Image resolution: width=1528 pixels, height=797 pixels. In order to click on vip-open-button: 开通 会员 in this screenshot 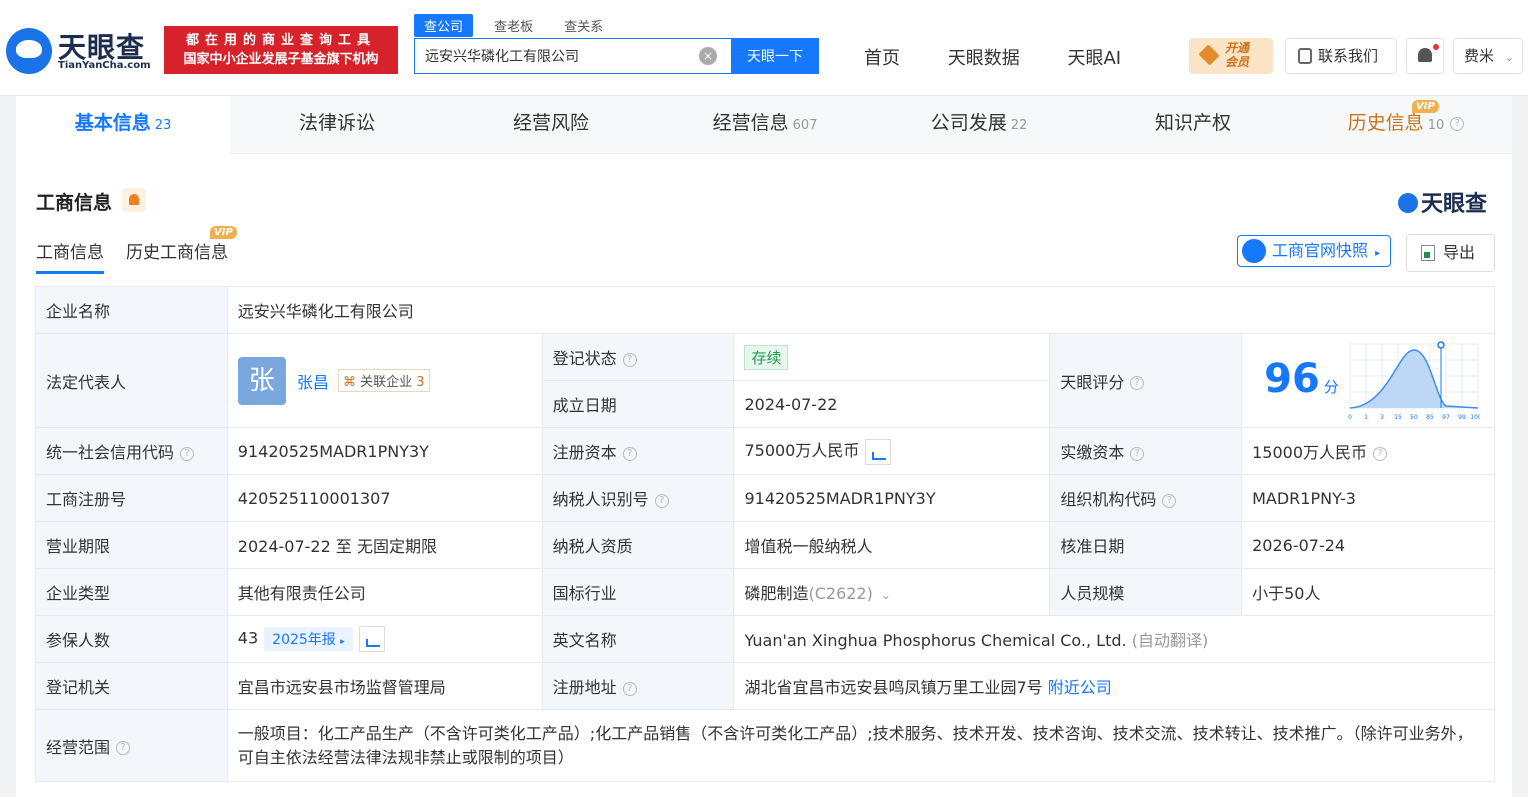, I will do `click(1231, 56)`.